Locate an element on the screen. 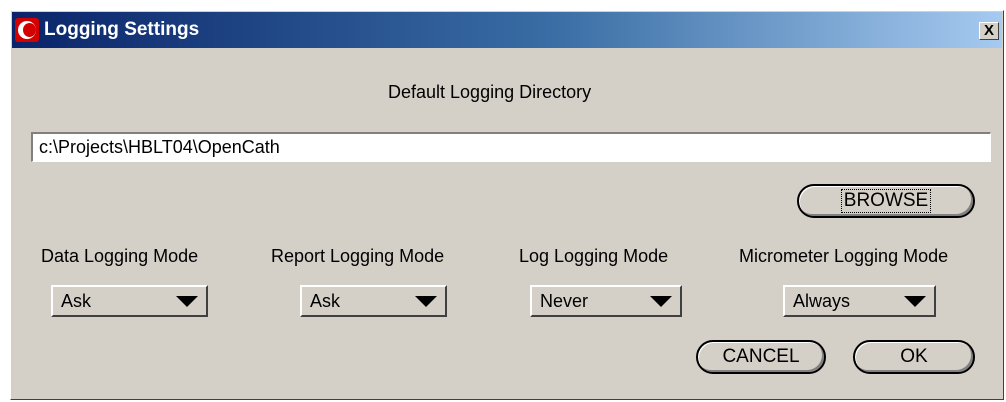 The width and height of the screenshot is (1006, 402). cancel-button: CANCEL is located at coordinates (761, 357).